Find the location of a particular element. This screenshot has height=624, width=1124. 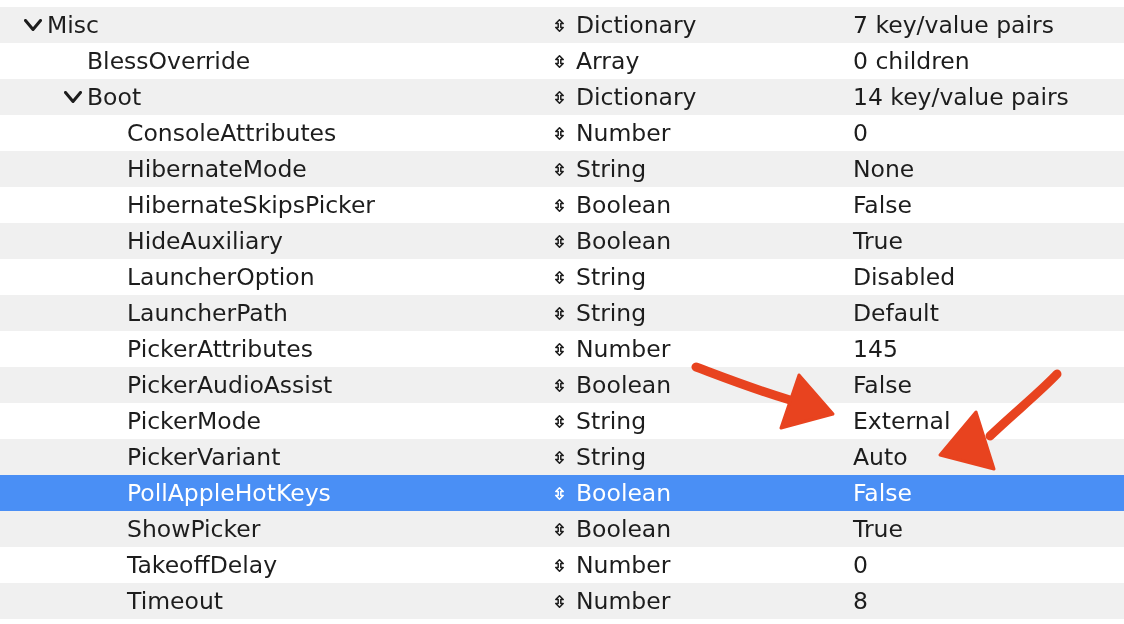

key-name: Boot is located at coordinates (114, 97).